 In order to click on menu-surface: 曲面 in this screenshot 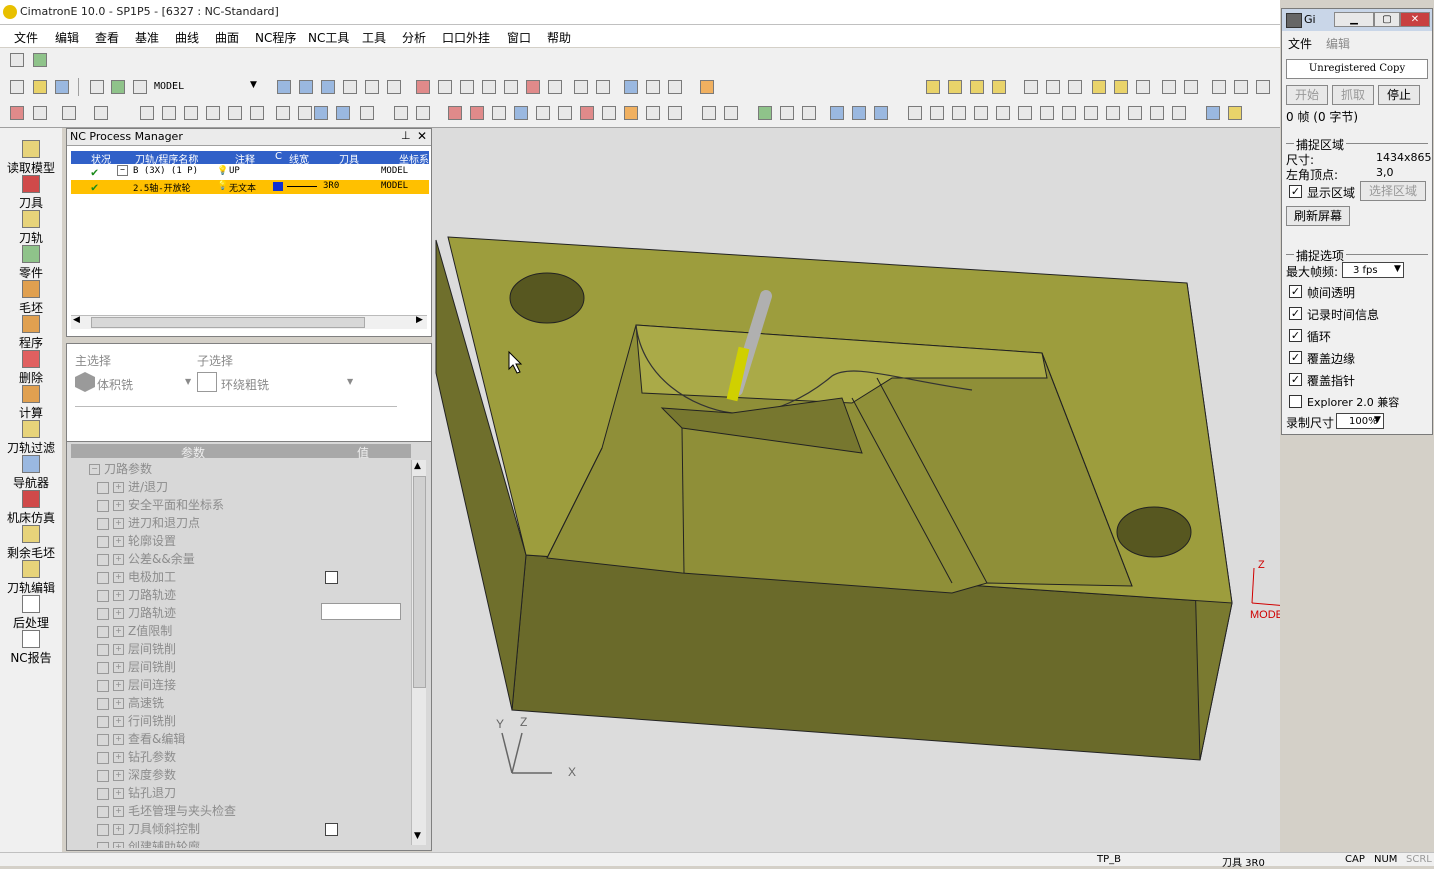, I will do `click(227, 37)`.